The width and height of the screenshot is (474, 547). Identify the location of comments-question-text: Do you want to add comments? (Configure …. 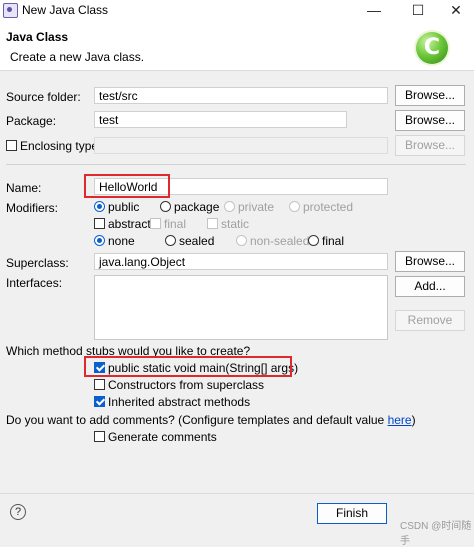
(197, 420).